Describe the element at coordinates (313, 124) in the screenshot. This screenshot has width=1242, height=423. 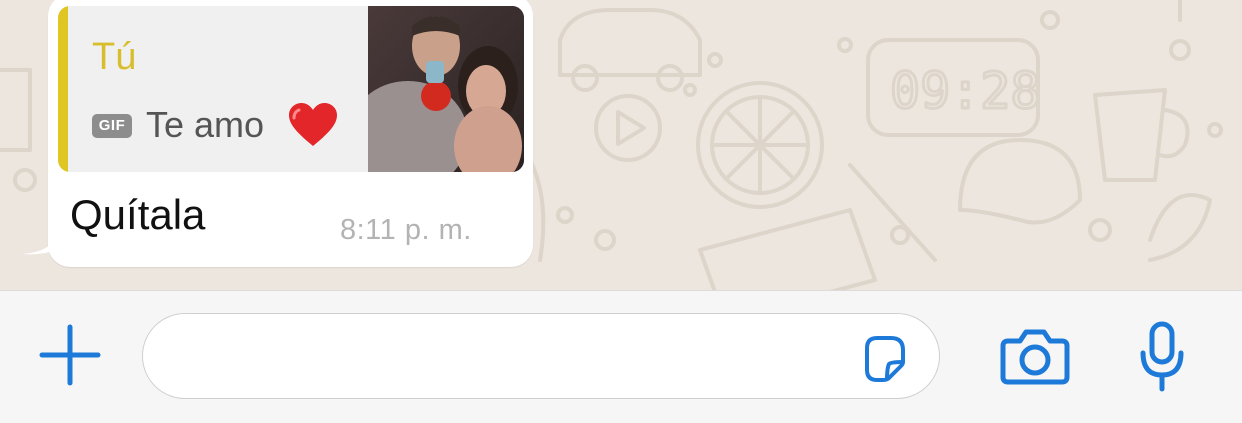
I see `red-heart-icon` at that location.